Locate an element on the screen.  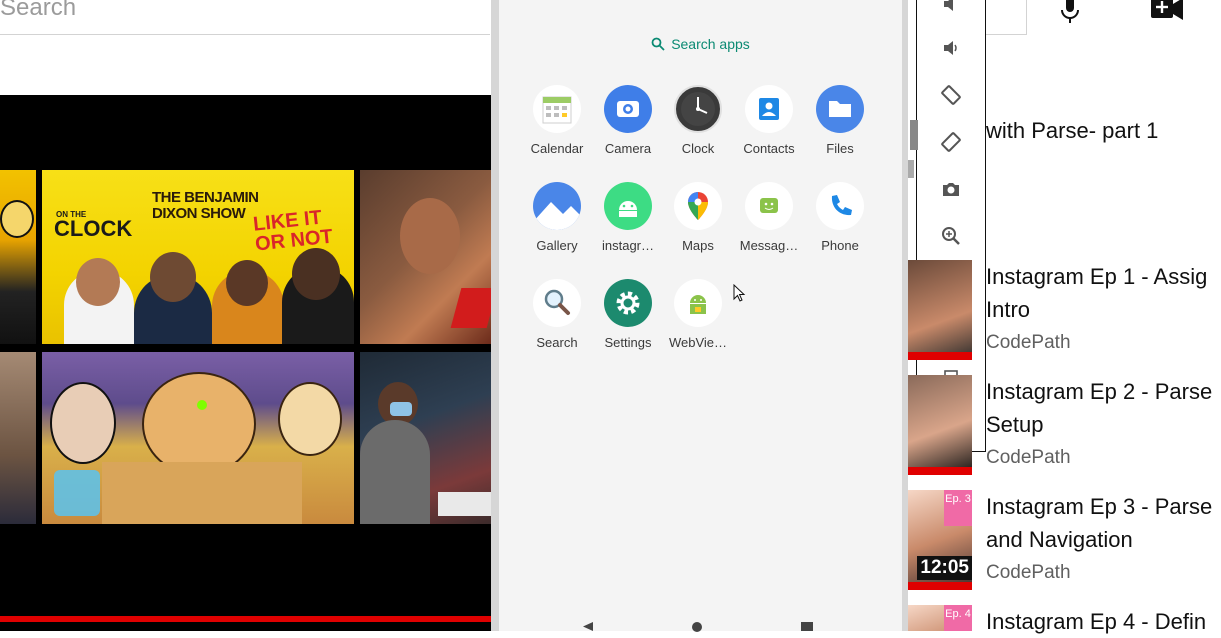
video-title: Instagram Ep 3 - Parse and Navigation is located at coordinates (1103, 523).